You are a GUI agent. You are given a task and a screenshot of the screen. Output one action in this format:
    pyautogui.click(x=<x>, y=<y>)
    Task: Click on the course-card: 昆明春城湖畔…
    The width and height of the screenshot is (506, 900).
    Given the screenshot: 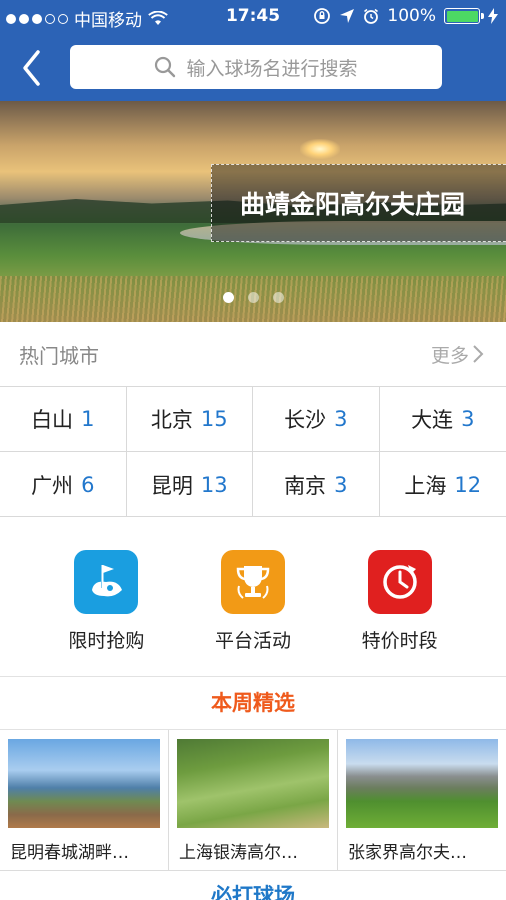 What is the action you would take?
    pyautogui.click(x=84, y=800)
    